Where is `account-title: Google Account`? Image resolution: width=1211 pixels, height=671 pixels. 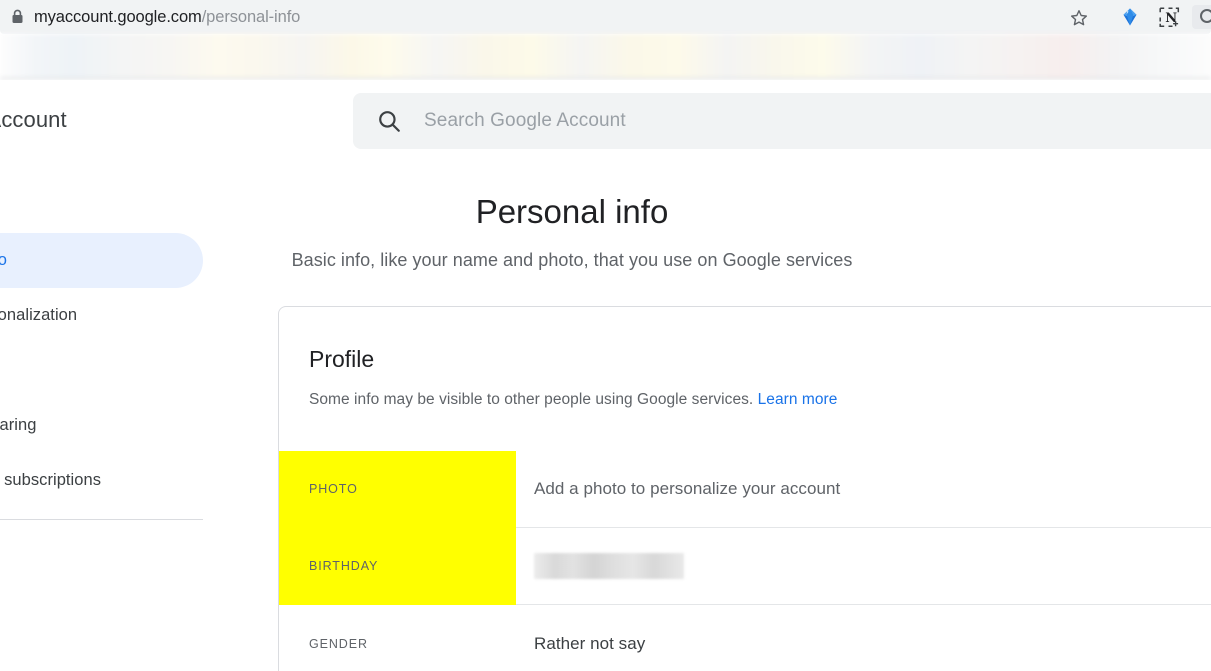 account-title: Google Account is located at coordinates (33, 119).